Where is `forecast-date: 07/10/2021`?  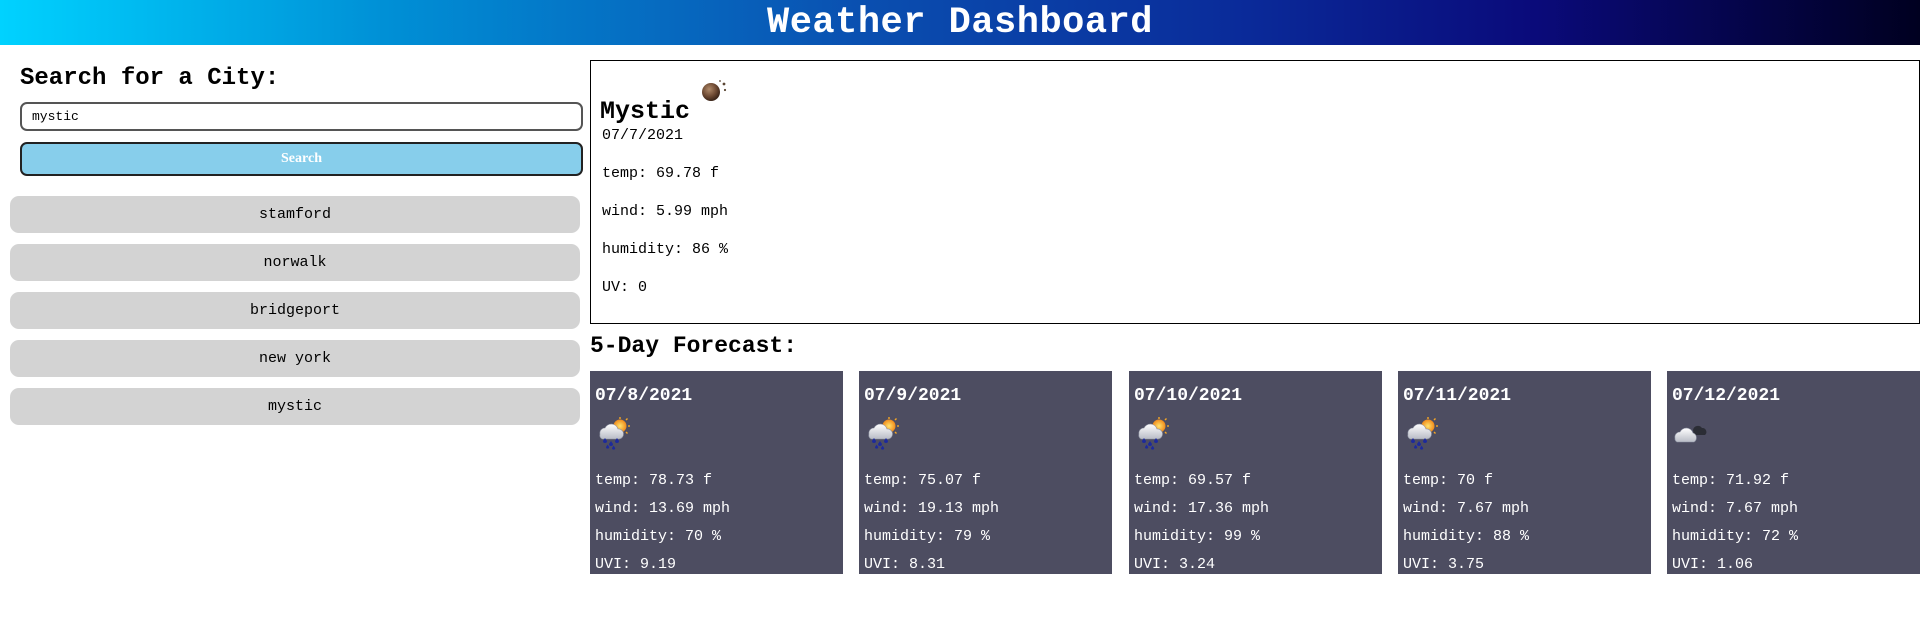 forecast-date: 07/10/2021 is located at coordinates (1188, 396).